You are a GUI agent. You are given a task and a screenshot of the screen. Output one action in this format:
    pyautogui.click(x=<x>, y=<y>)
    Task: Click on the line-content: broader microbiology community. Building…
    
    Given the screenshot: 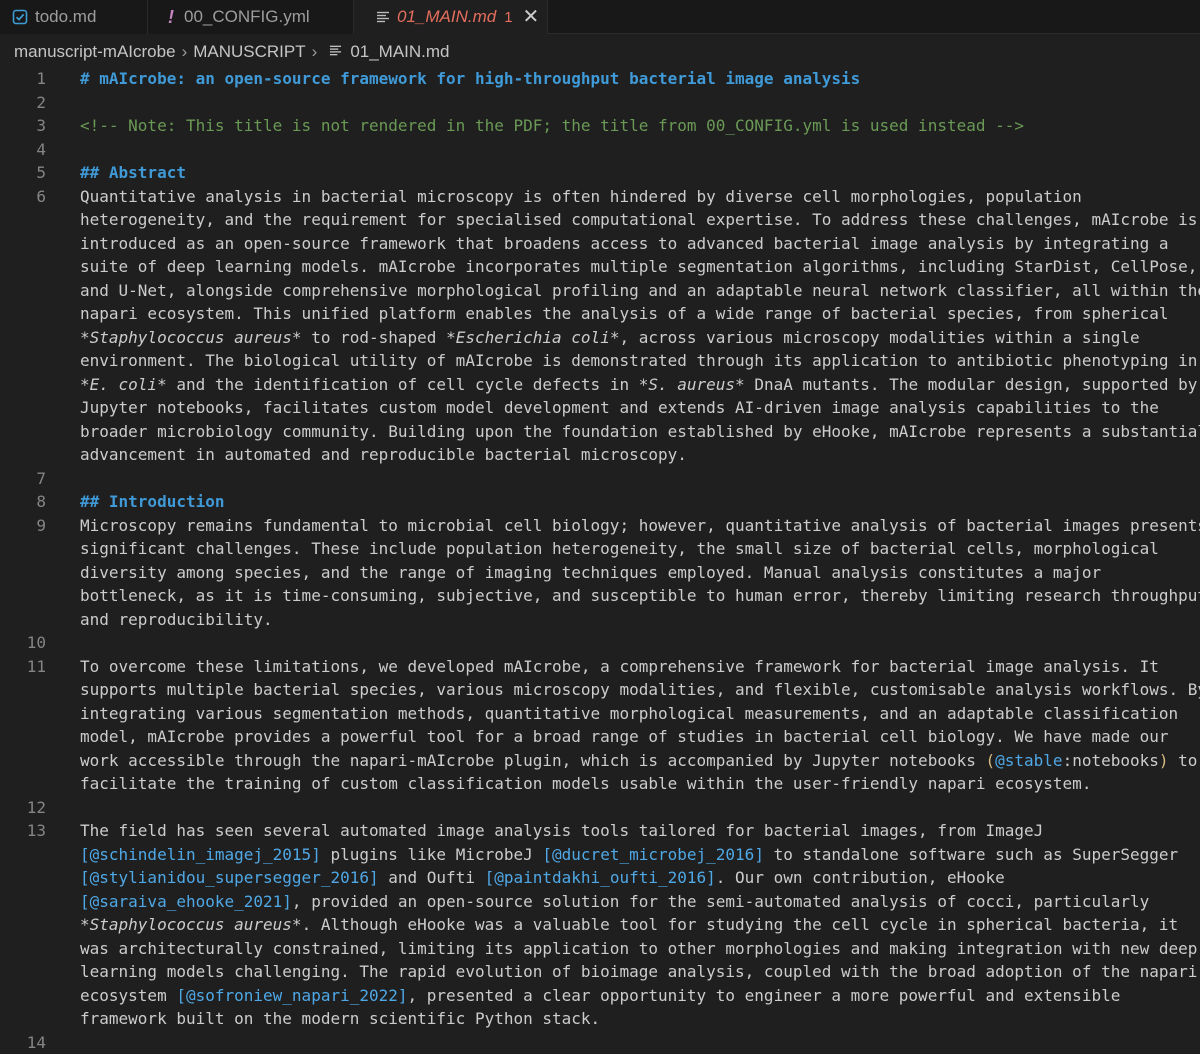 What is the action you would take?
    pyautogui.click(x=640, y=432)
    